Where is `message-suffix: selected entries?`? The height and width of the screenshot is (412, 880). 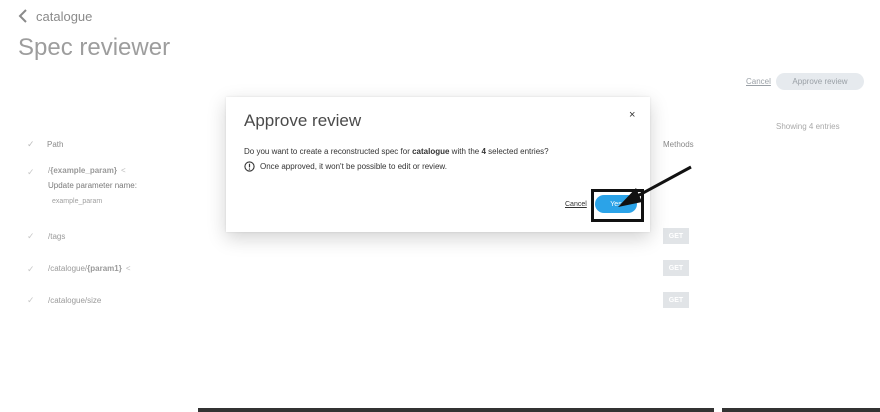 message-suffix: selected entries? is located at coordinates (517, 151).